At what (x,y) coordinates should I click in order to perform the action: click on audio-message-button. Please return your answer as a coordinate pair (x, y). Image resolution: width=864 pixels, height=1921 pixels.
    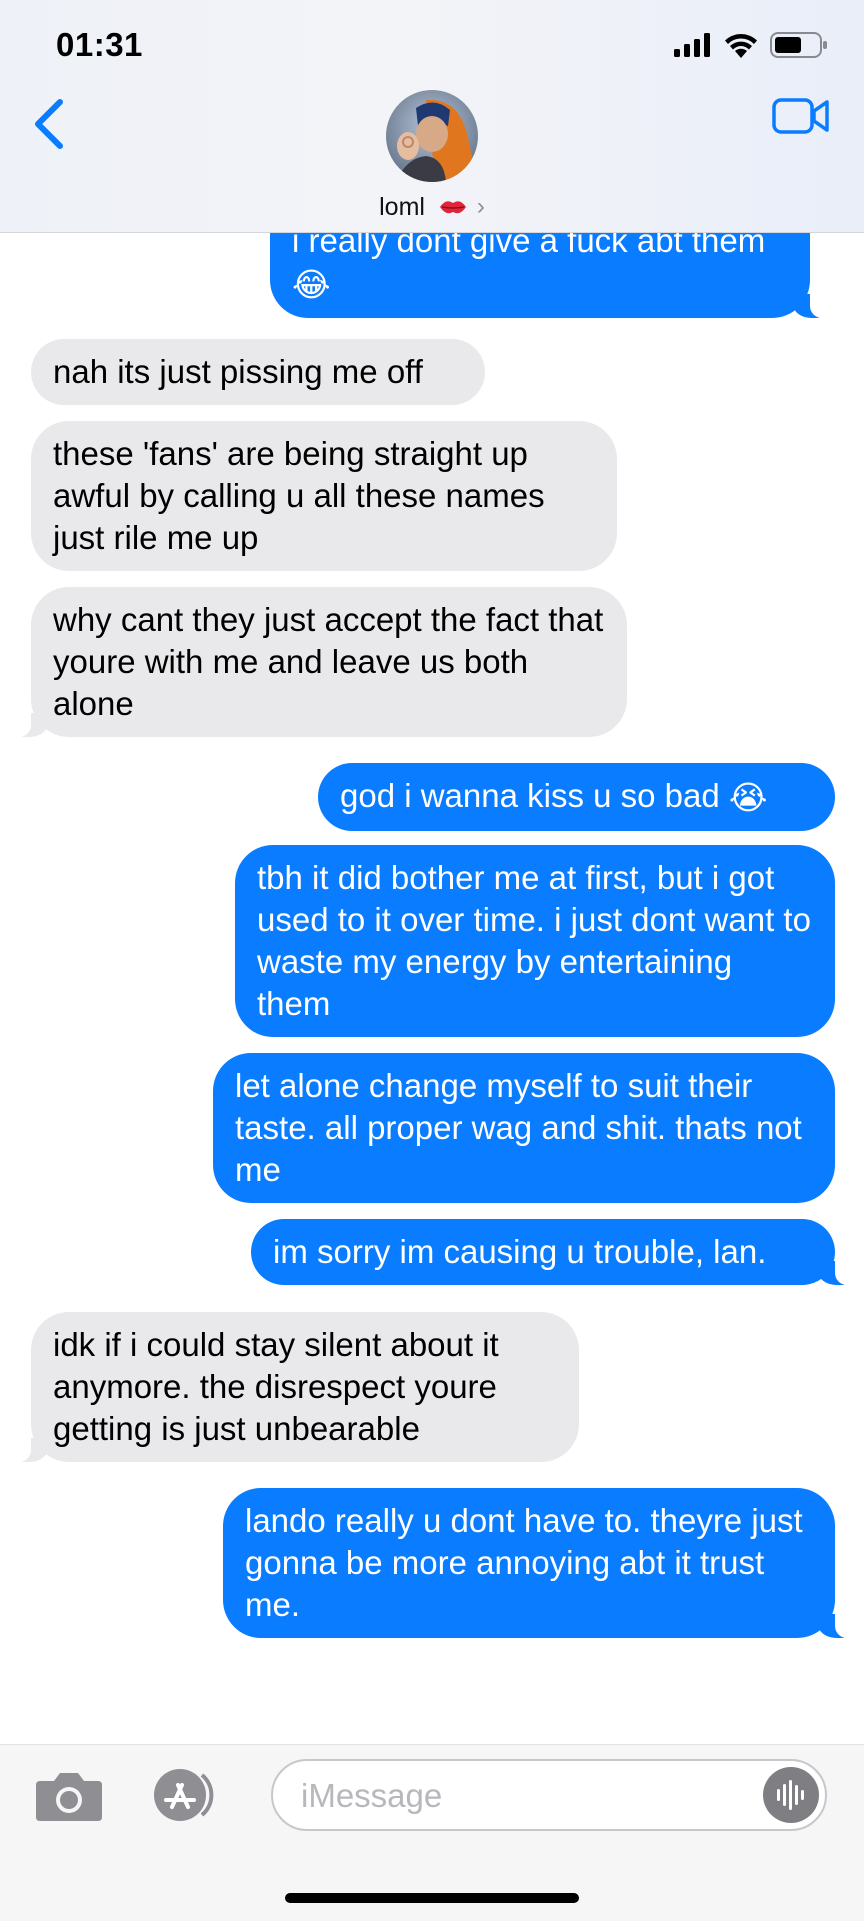
    Looking at the image, I should click on (791, 1795).